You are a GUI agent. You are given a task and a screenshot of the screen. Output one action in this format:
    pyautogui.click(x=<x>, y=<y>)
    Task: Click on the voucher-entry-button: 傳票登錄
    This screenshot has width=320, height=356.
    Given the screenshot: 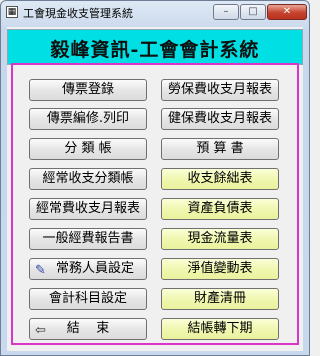 What is the action you would take?
    pyautogui.click(x=88, y=90)
    